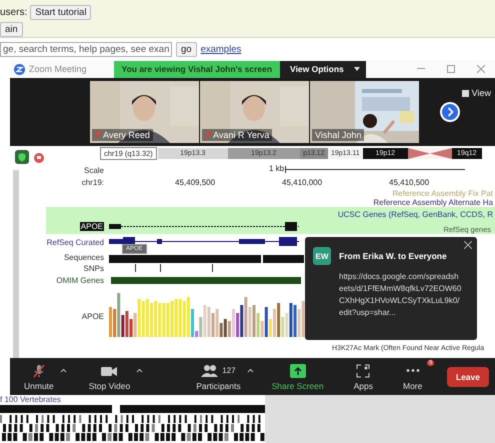 Image resolution: width=495 pixels, height=443 pixels. I want to click on app-logo-icon, so click(19, 69).